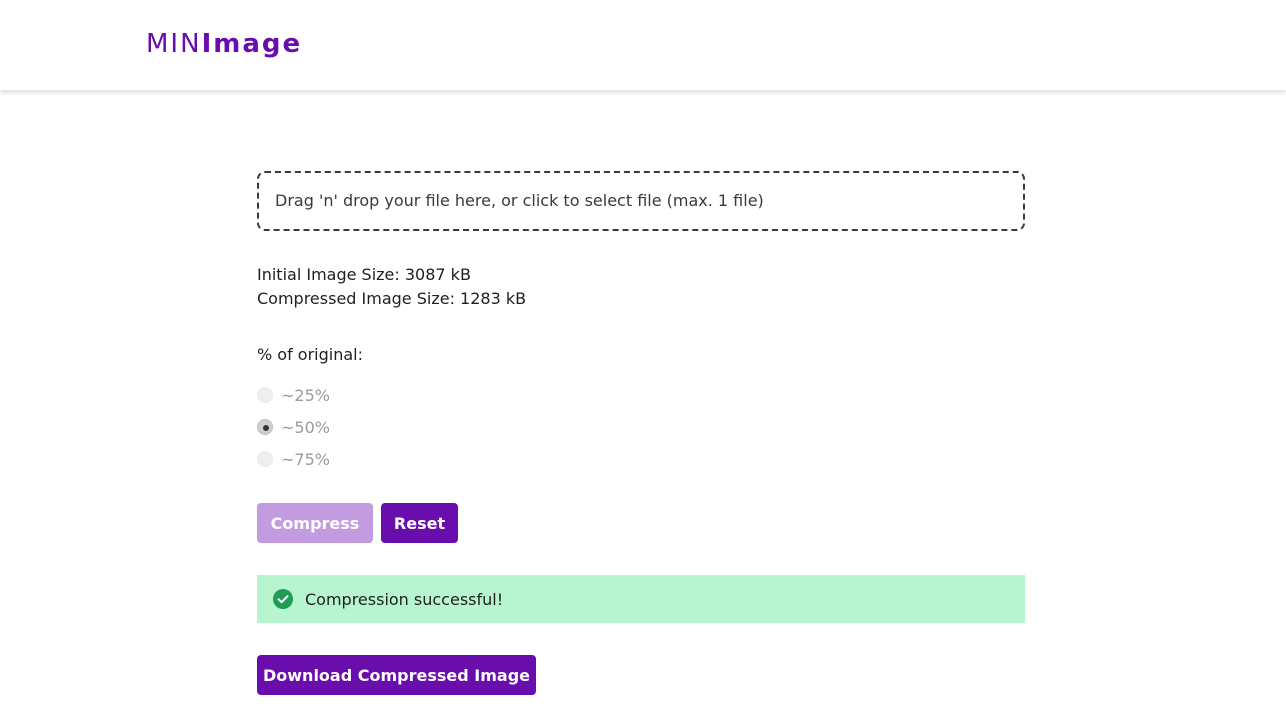 This screenshot has height=714, width=1286. Describe the element at coordinates (283, 599) in the screenshot. I see `check-circle-icon` at that location.